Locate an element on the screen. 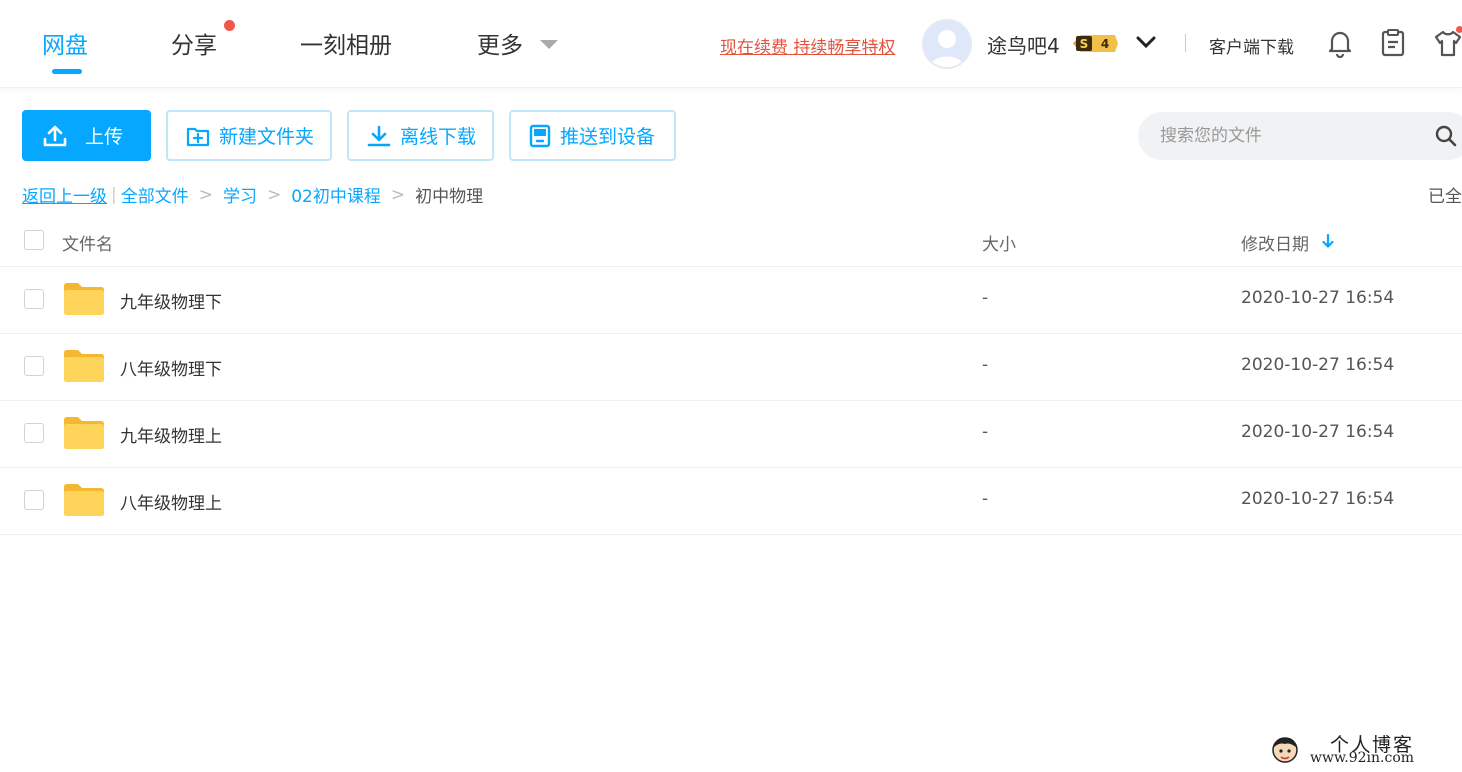 Image resolution: width=1462 pixels, height=772 pixels. offline-download-button: 离线下载 is located at coordinates (420, 135).